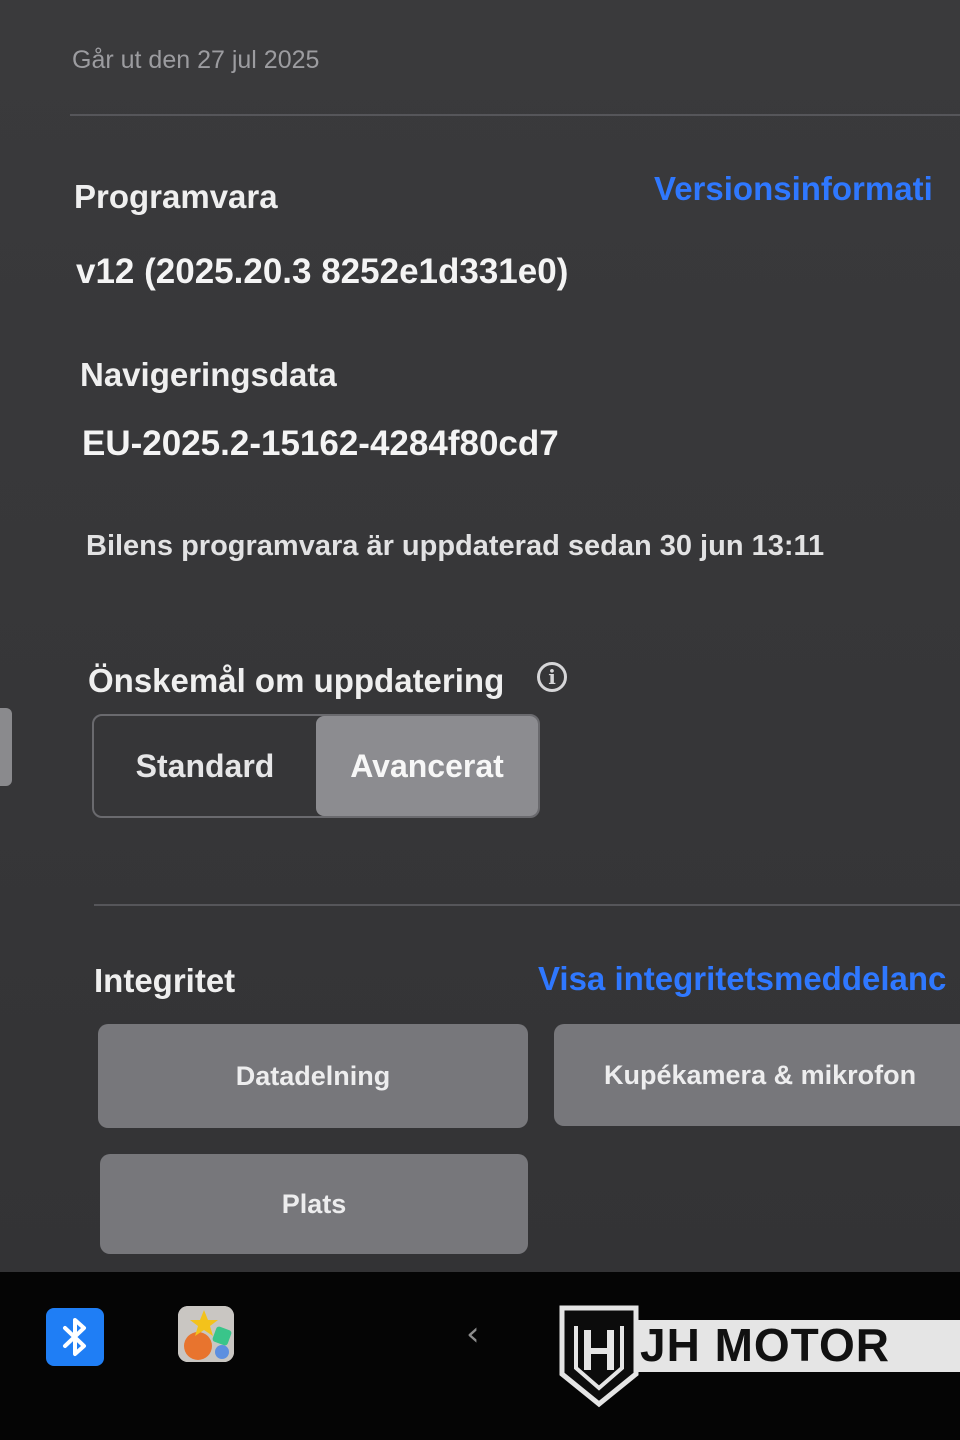  I want to click on navigation-data-heading: Navigeringsdata, so click(208, 374).